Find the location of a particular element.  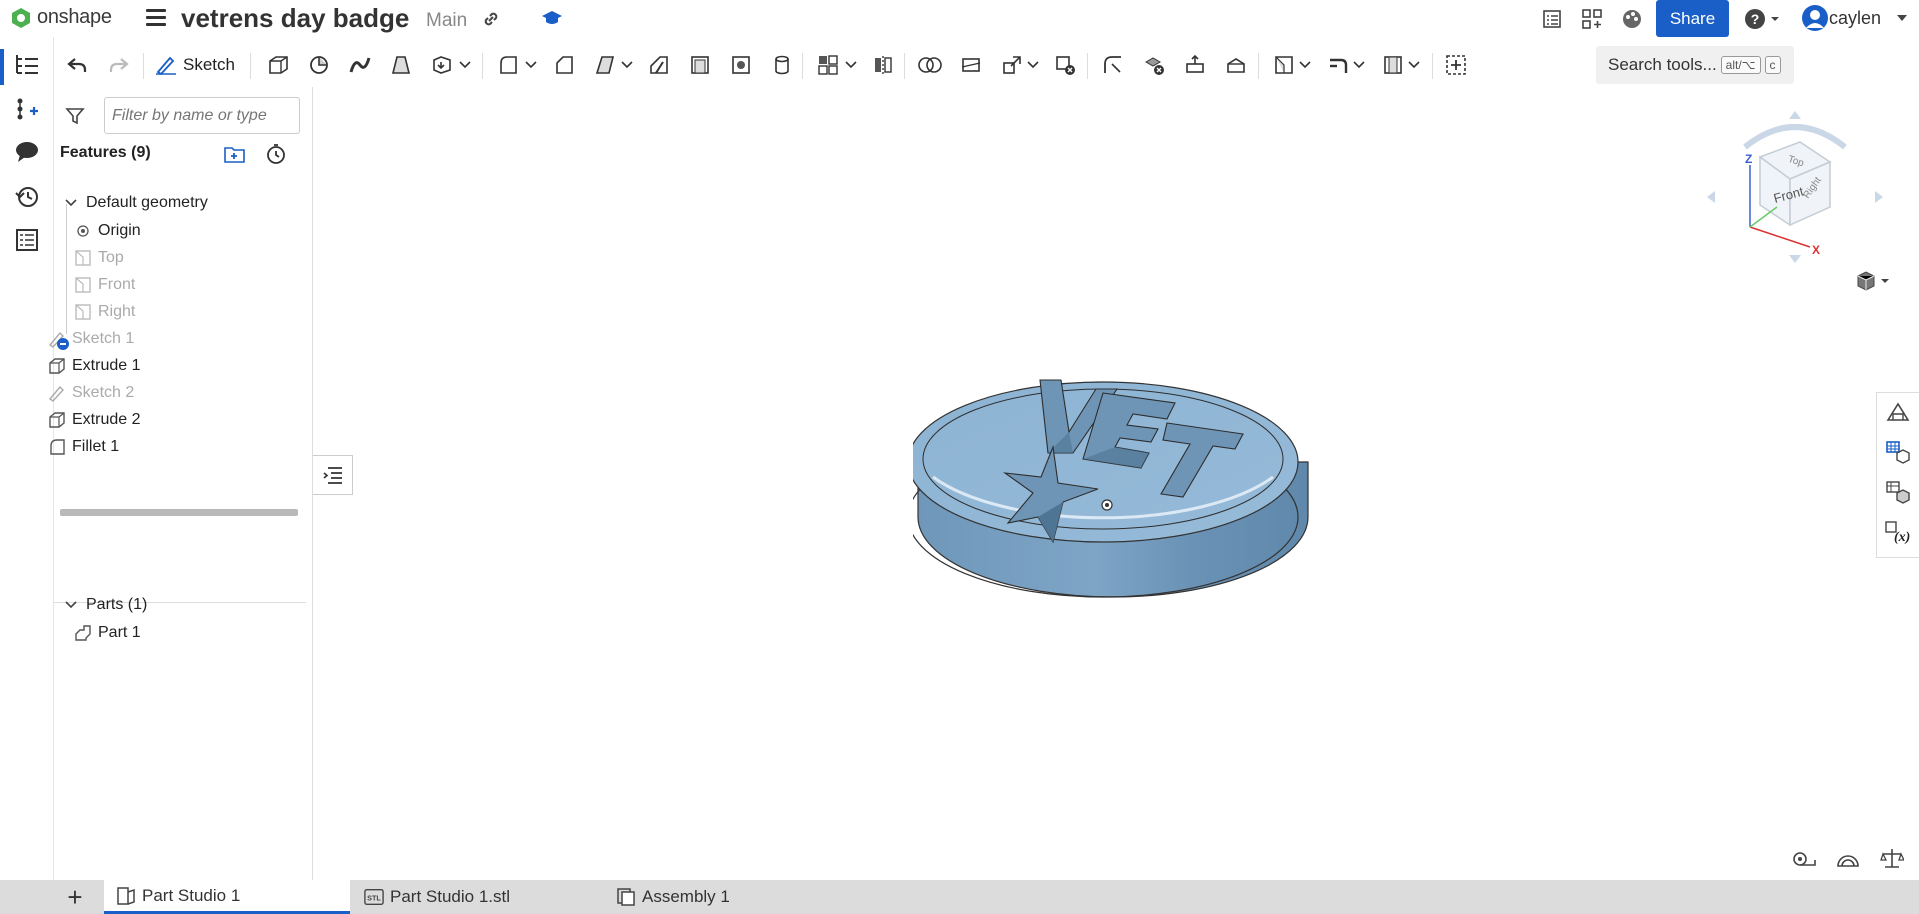

chamfer-tool-icon is located at coordinates (564, 65).